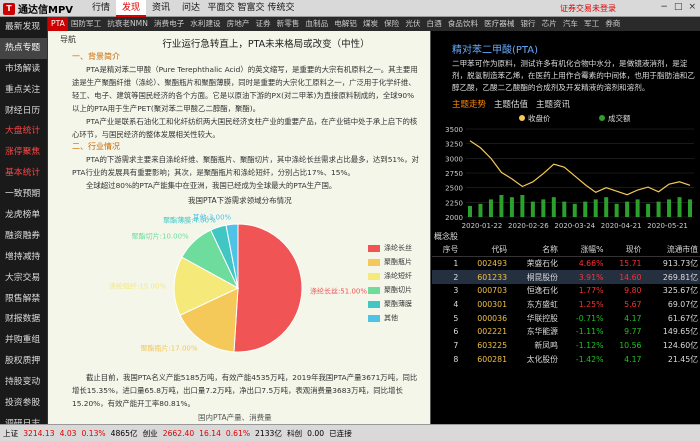 This screenshot has width=700, height=441. I want to click on topic-tab: 抗衰老NMN, so click(127, 24).